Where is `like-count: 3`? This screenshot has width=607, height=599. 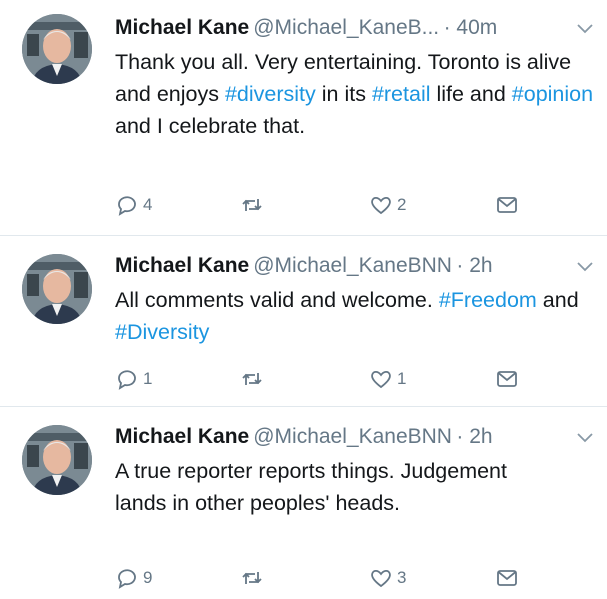
like-count: 3 is located at coordinates (402, 577).